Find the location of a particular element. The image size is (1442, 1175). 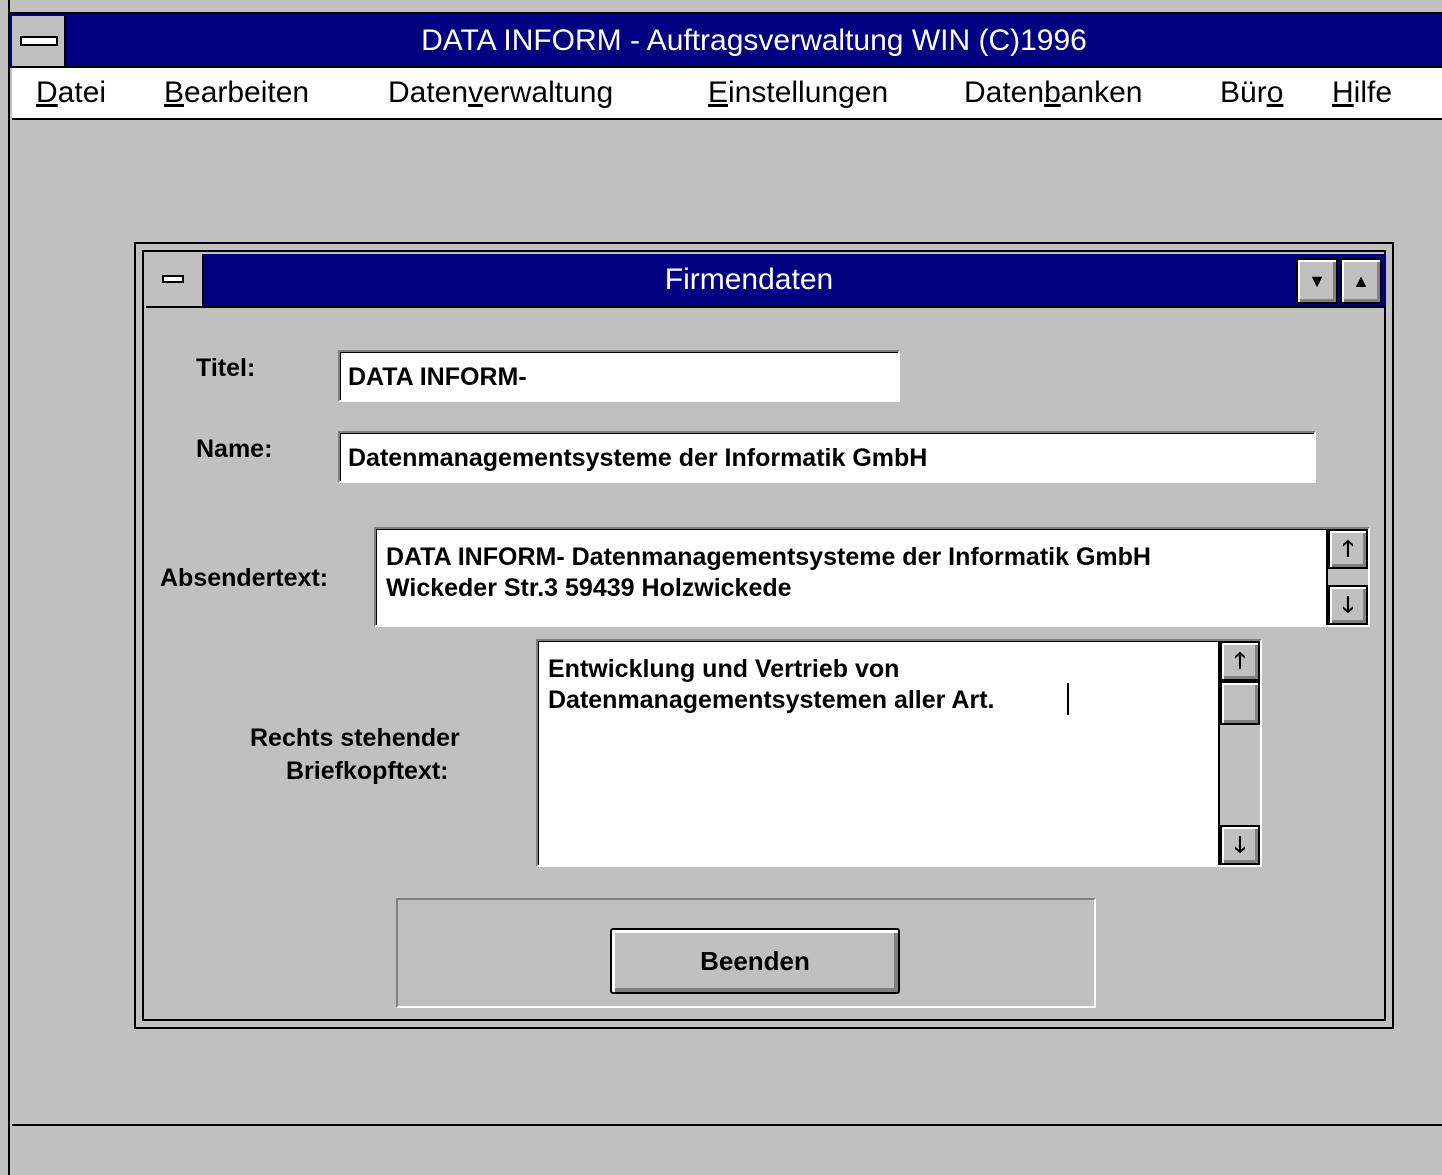

window-top-border is located at coordinates (721, 7).